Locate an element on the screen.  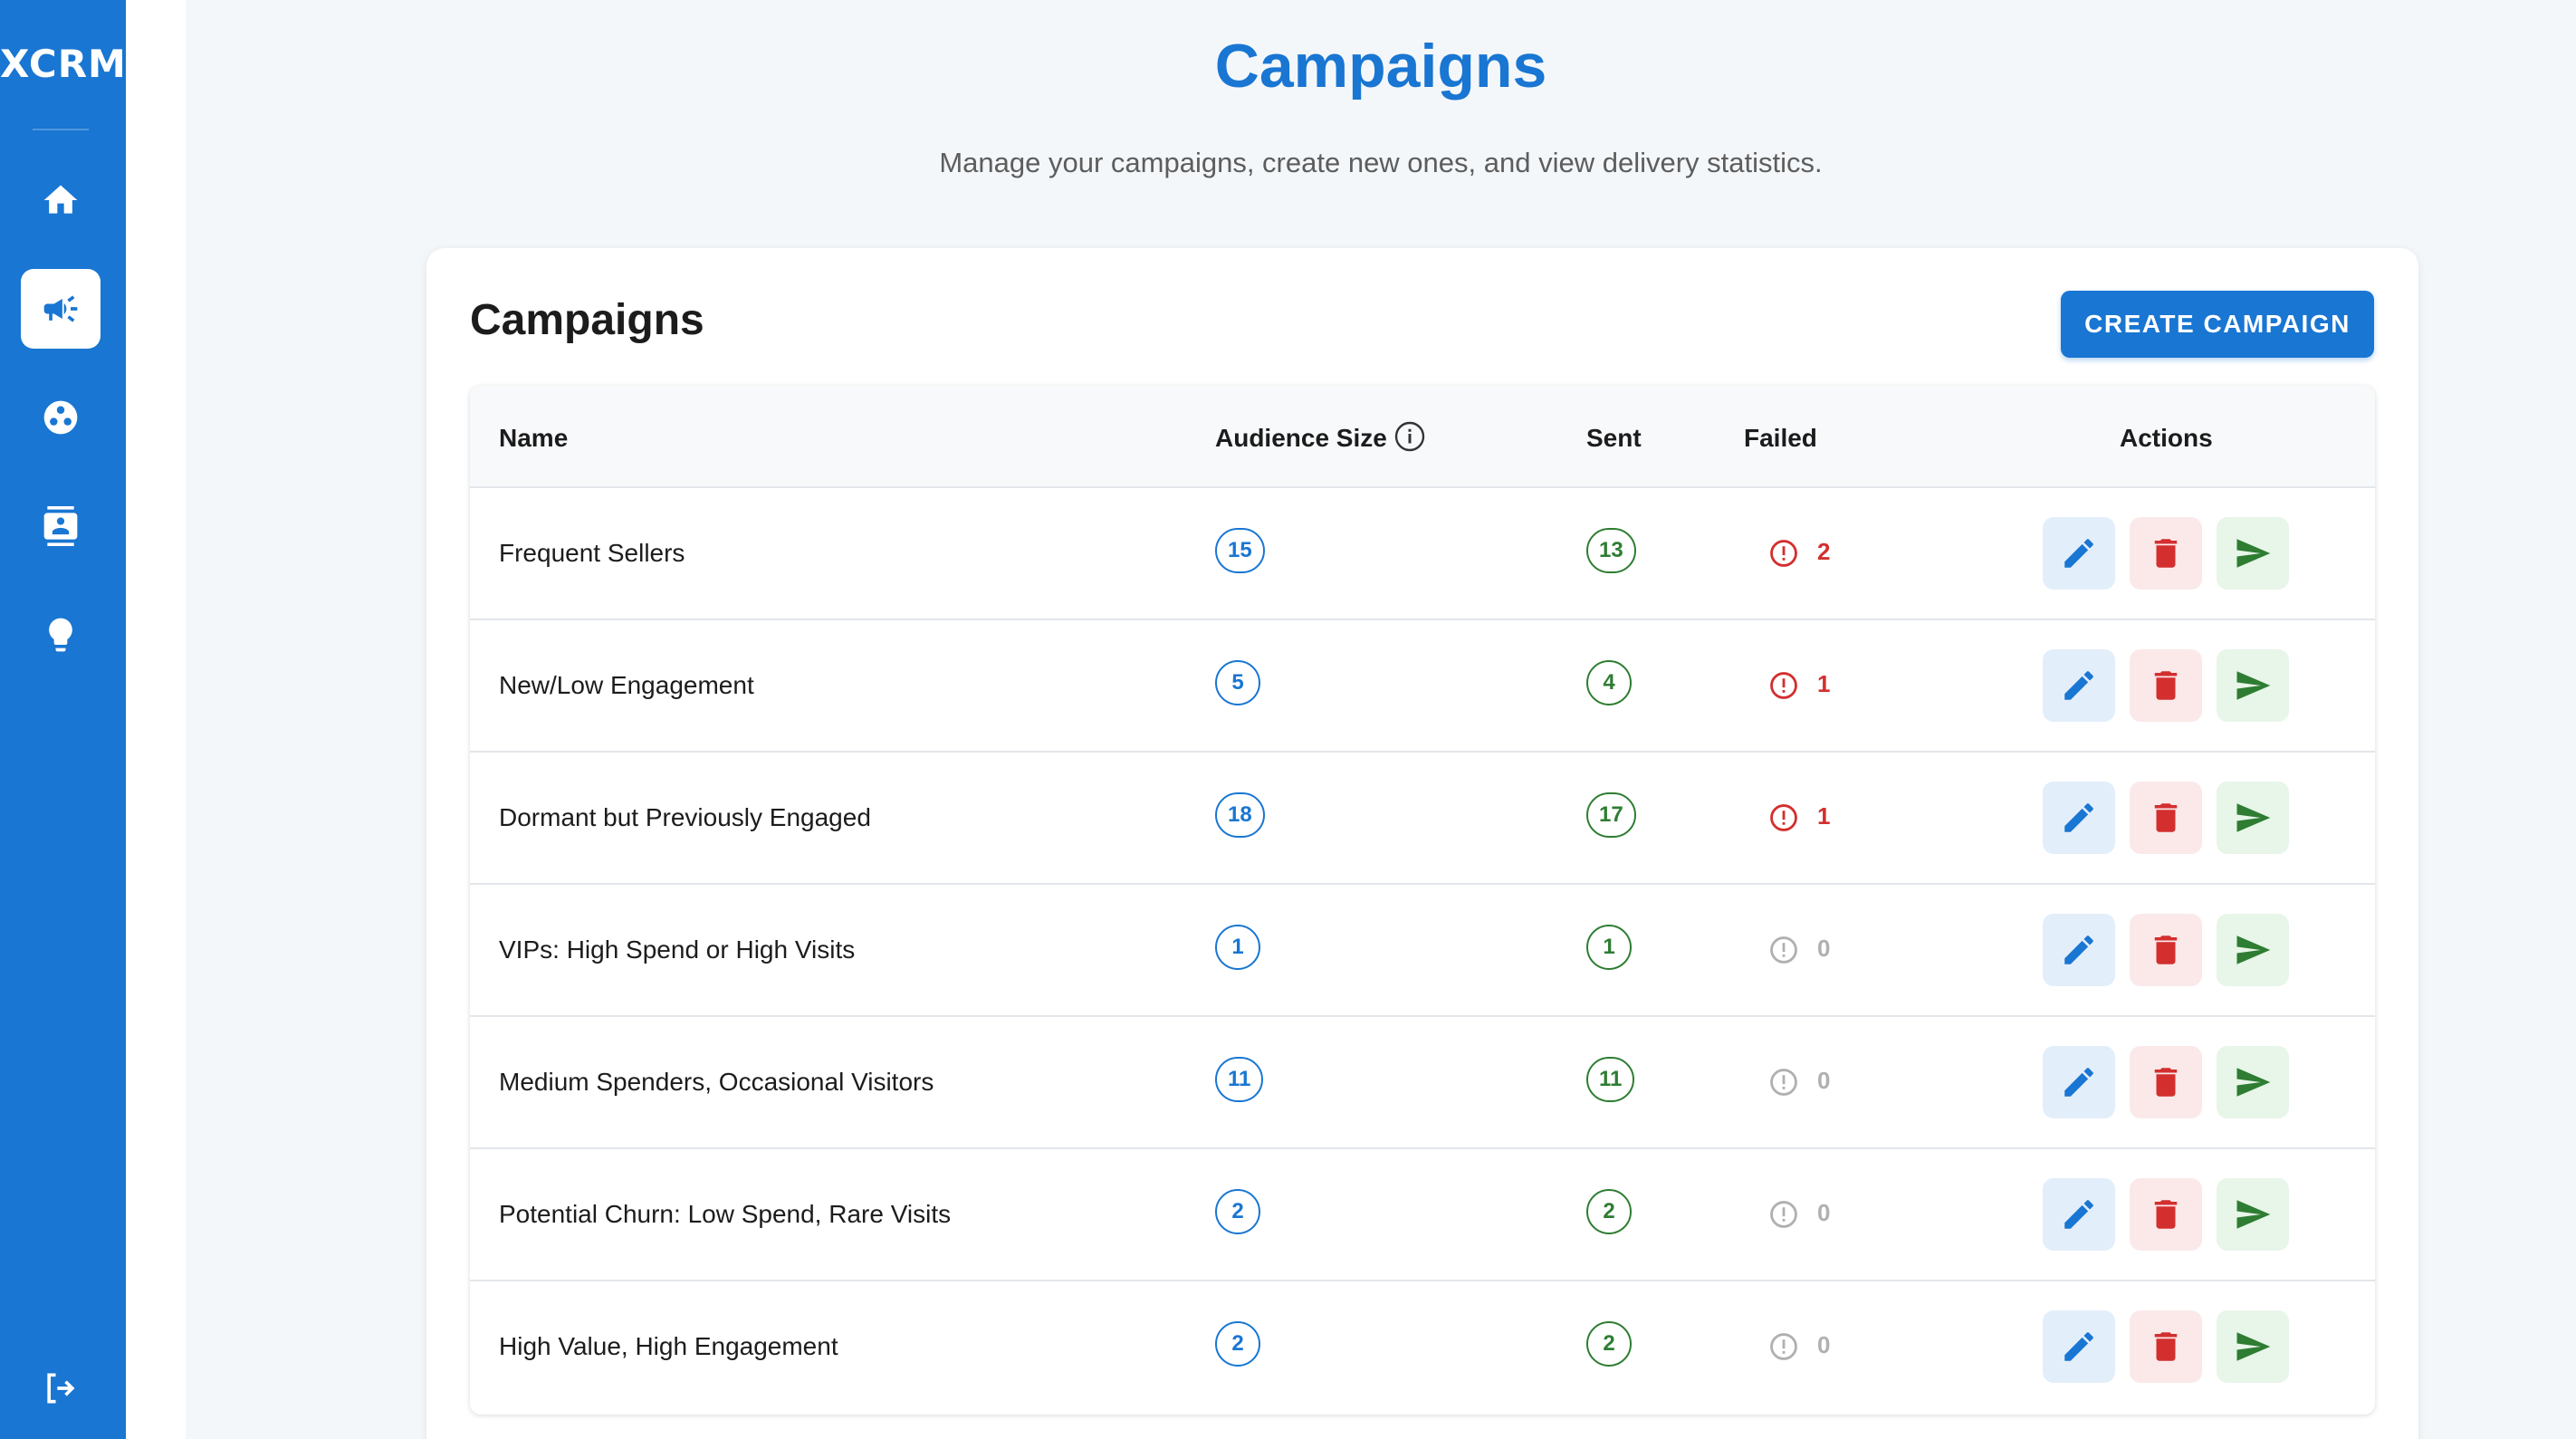
contacts-icon is located at coordinates (60, 526).